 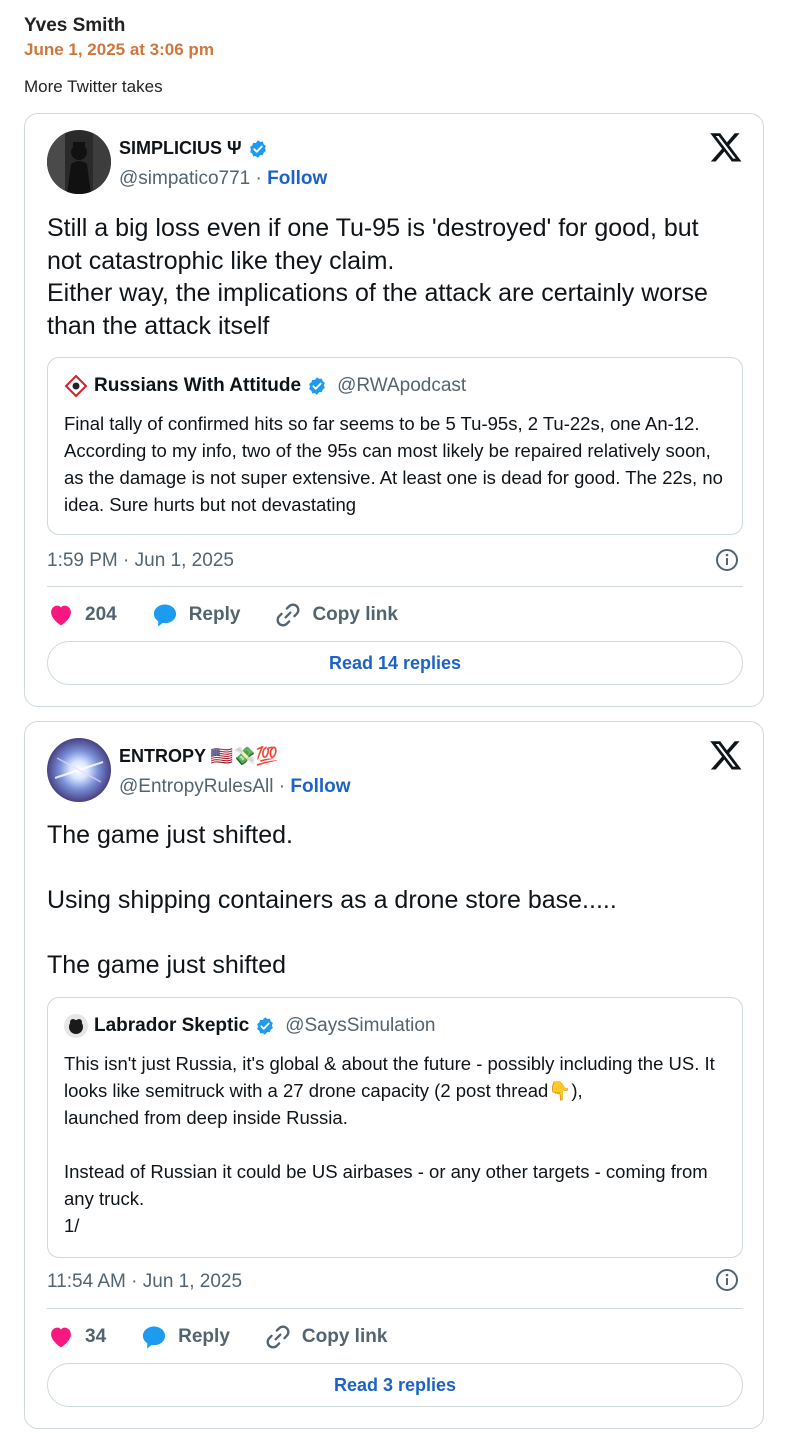 I want to click on comment-text: More Twitter takes, so click(x=93, y=86).